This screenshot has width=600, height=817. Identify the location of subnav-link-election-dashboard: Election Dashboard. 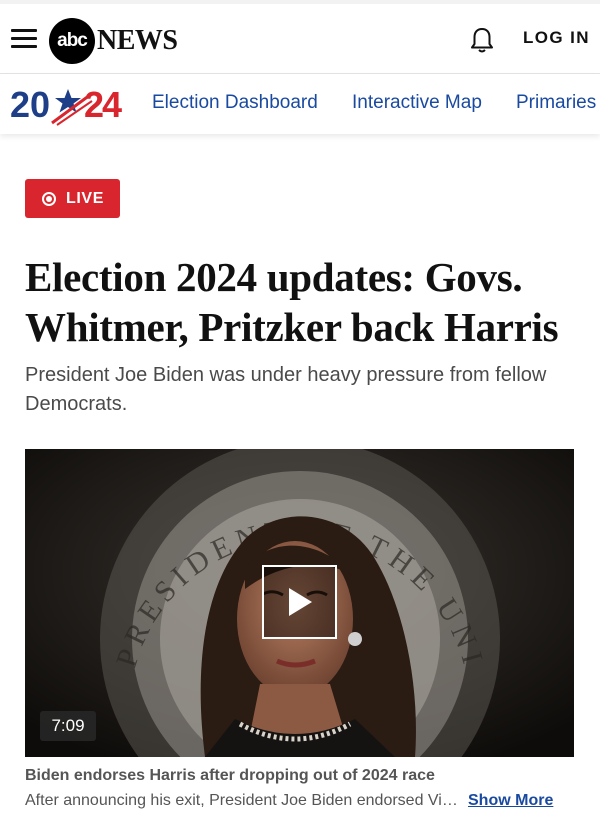
(235, 103).